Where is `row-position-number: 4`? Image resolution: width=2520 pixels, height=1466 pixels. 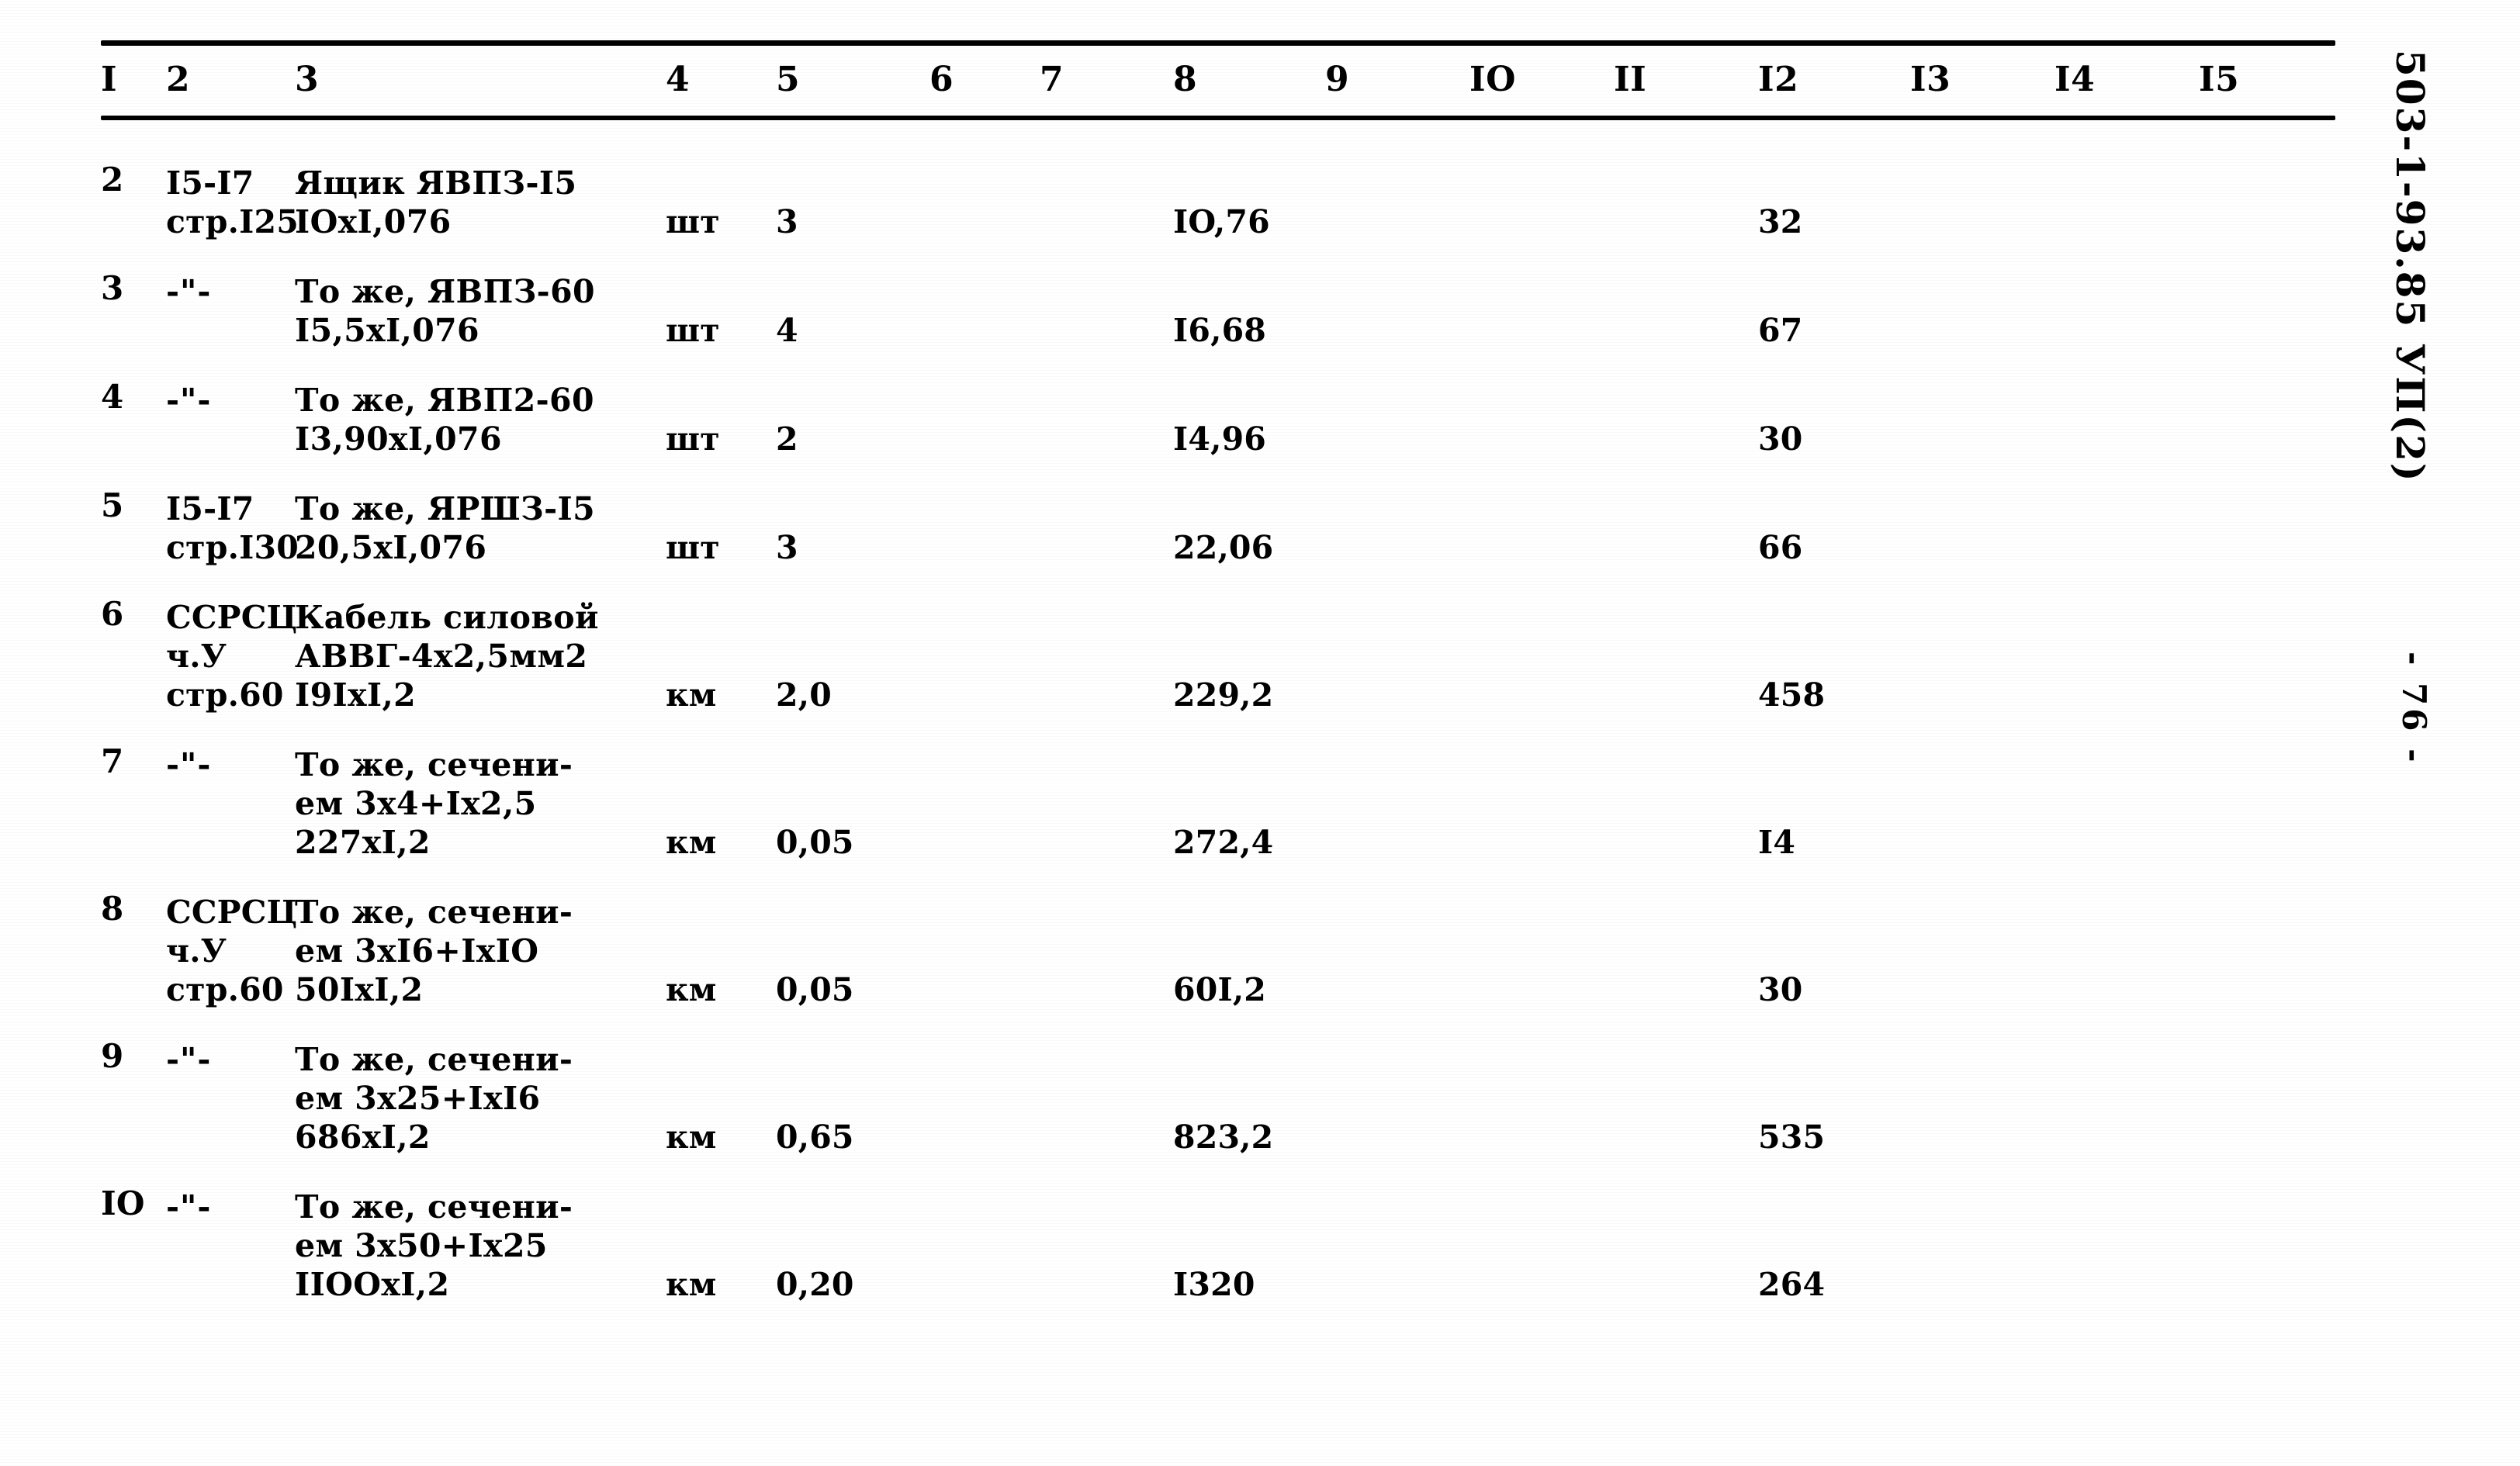
row-position-number: 4 is located at coordinates (112, 397).